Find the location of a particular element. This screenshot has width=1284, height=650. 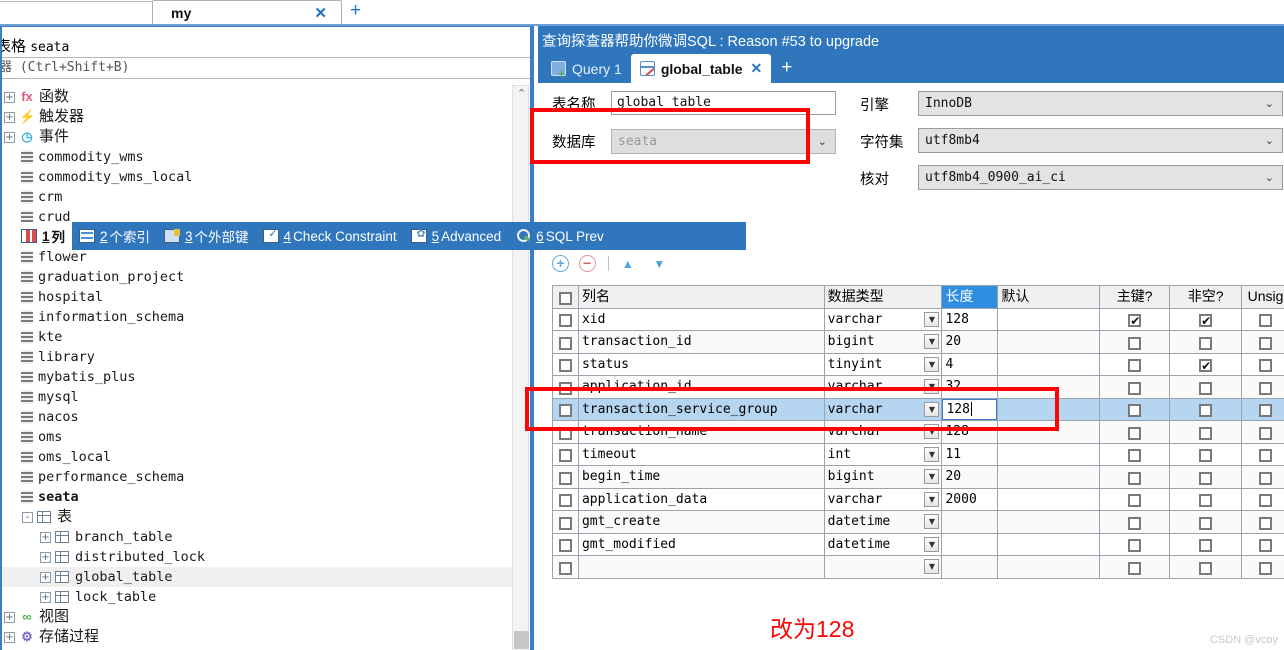

table-row: application_id varchar ▼ 32 is located at coordinates (918, 387).